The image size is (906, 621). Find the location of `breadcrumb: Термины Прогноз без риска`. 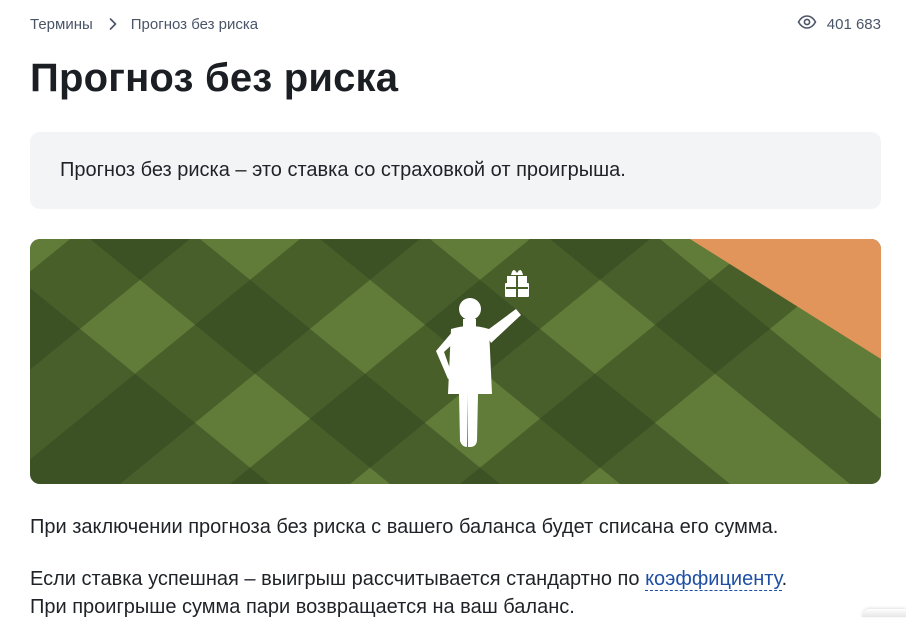

breadcrumb: Термины Прогноз без риска is located at coordinates (144, 24).